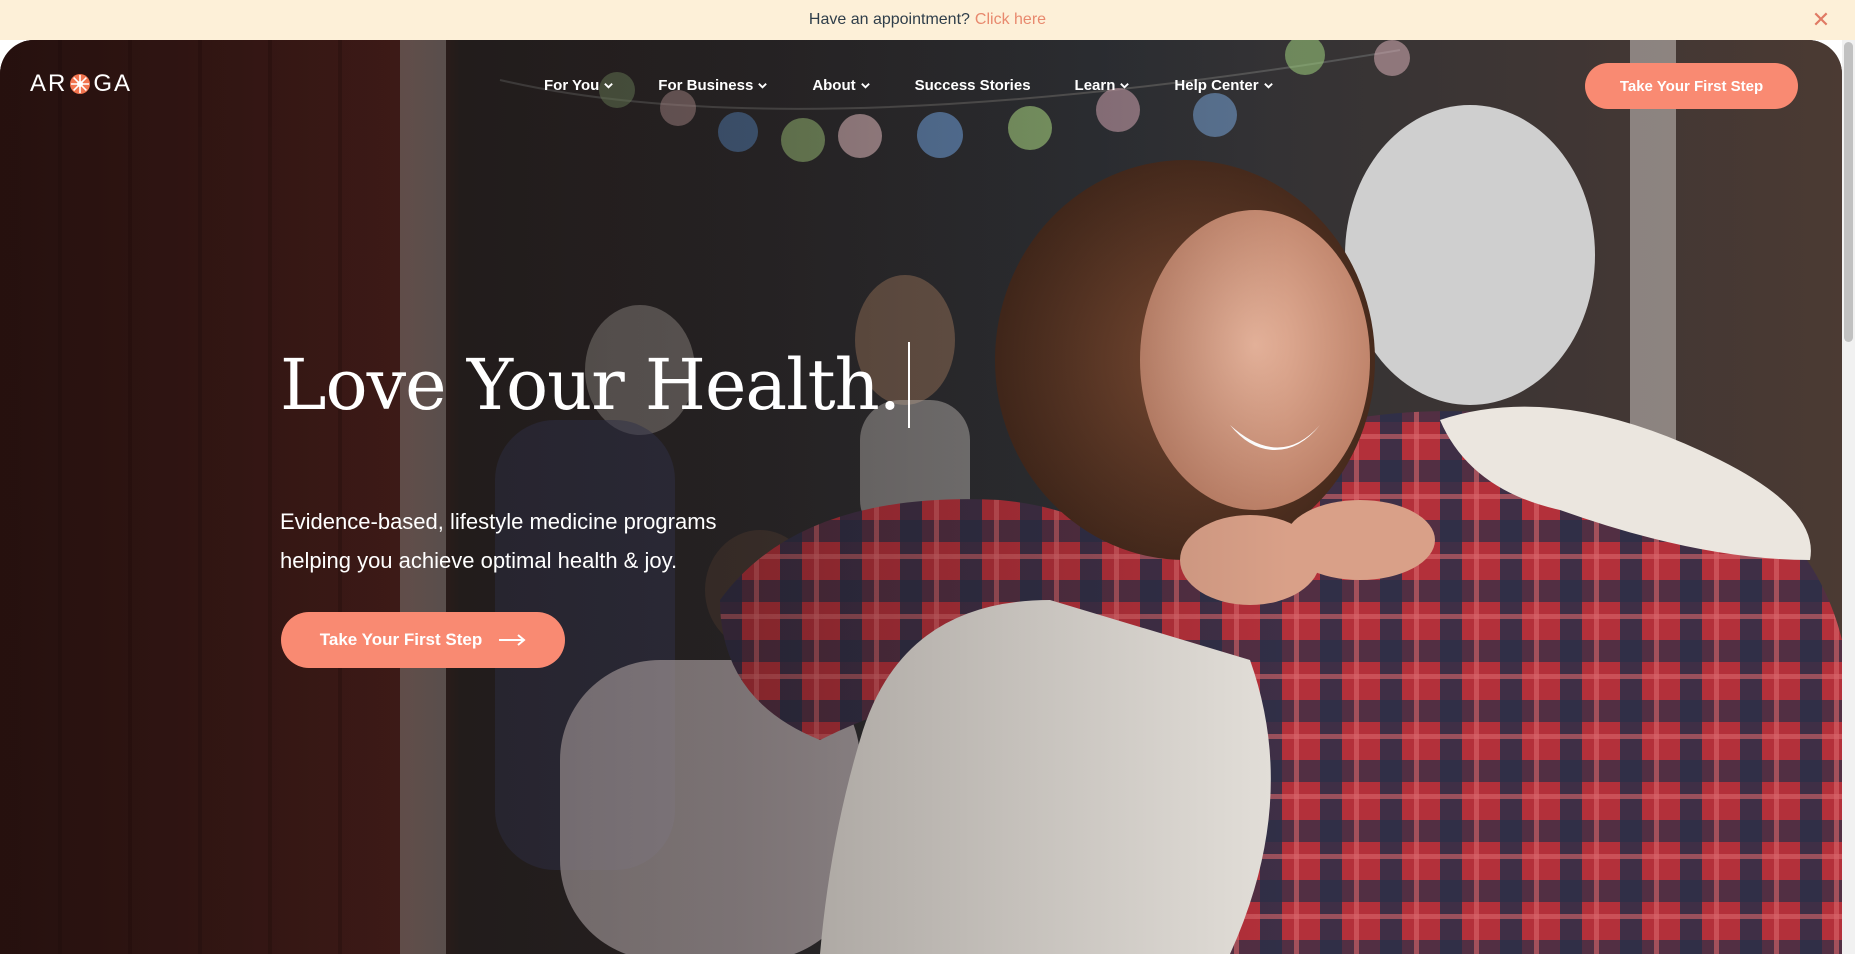  Describe the element at coordinates (1848, 497) in the screenshot. I see `page-scrollbar` at that location.